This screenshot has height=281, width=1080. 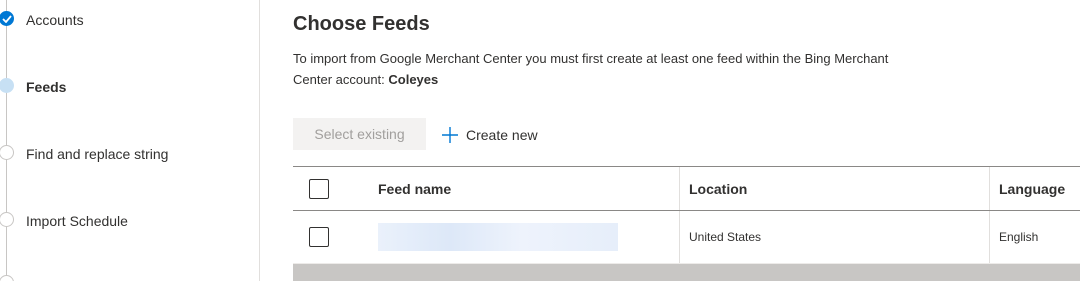 I want to click on account-name: Coleyes, so click(x=413, y=79).